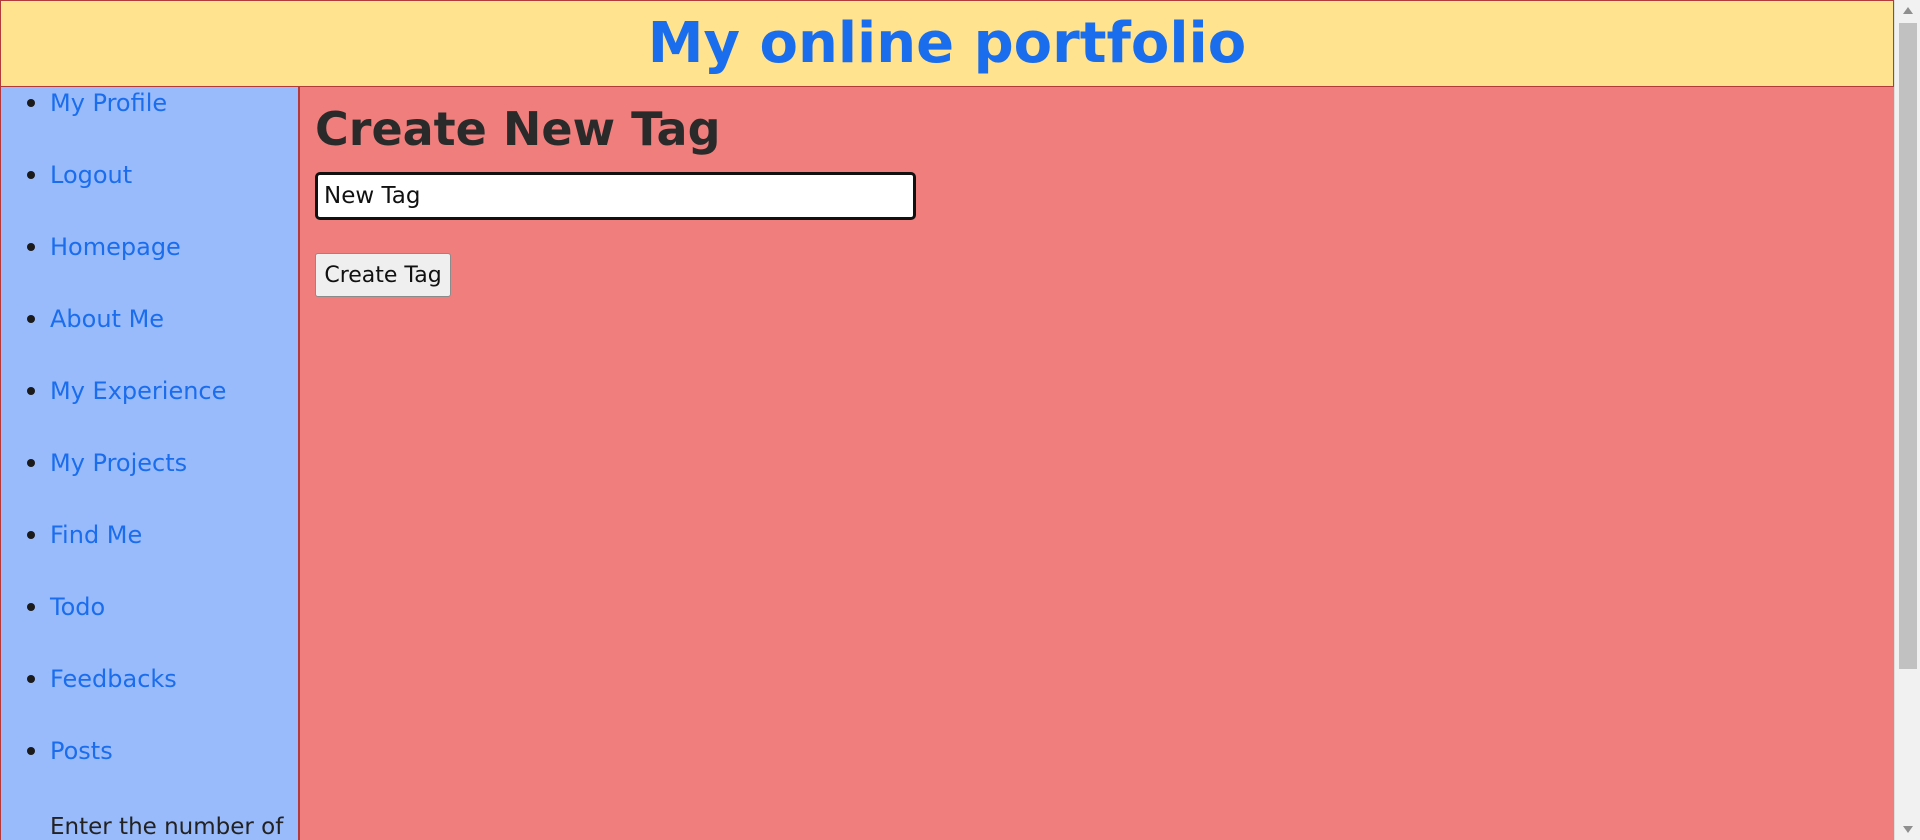 The width and height of the screenshot is (1920, 840). What do you see at coordinates (167, 827) in the screenshot?
I see `sidebar-number-prompt: Enter the number of` at bounding box center [167, 827].